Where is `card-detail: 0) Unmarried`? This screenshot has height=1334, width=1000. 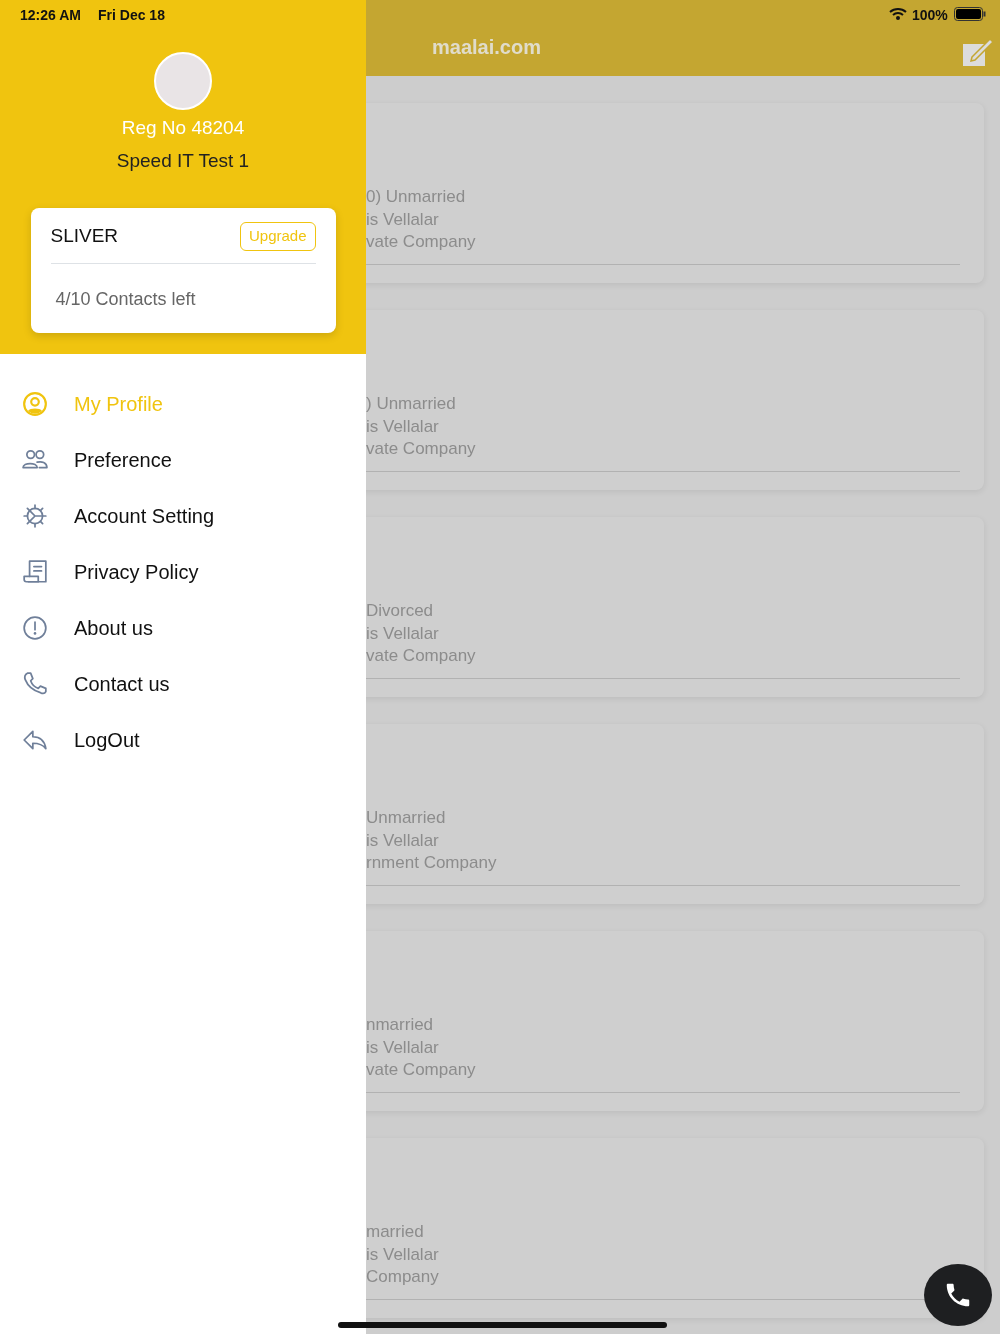 card-detail: 0) Unmarried is located at coordinates (416, 197).